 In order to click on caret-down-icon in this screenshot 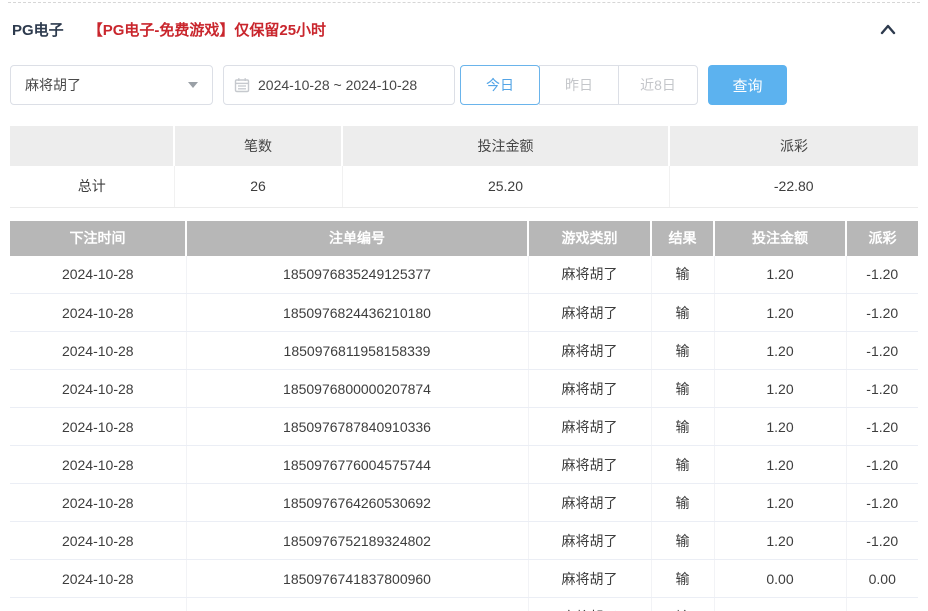, I will do `click(193, 85)`.